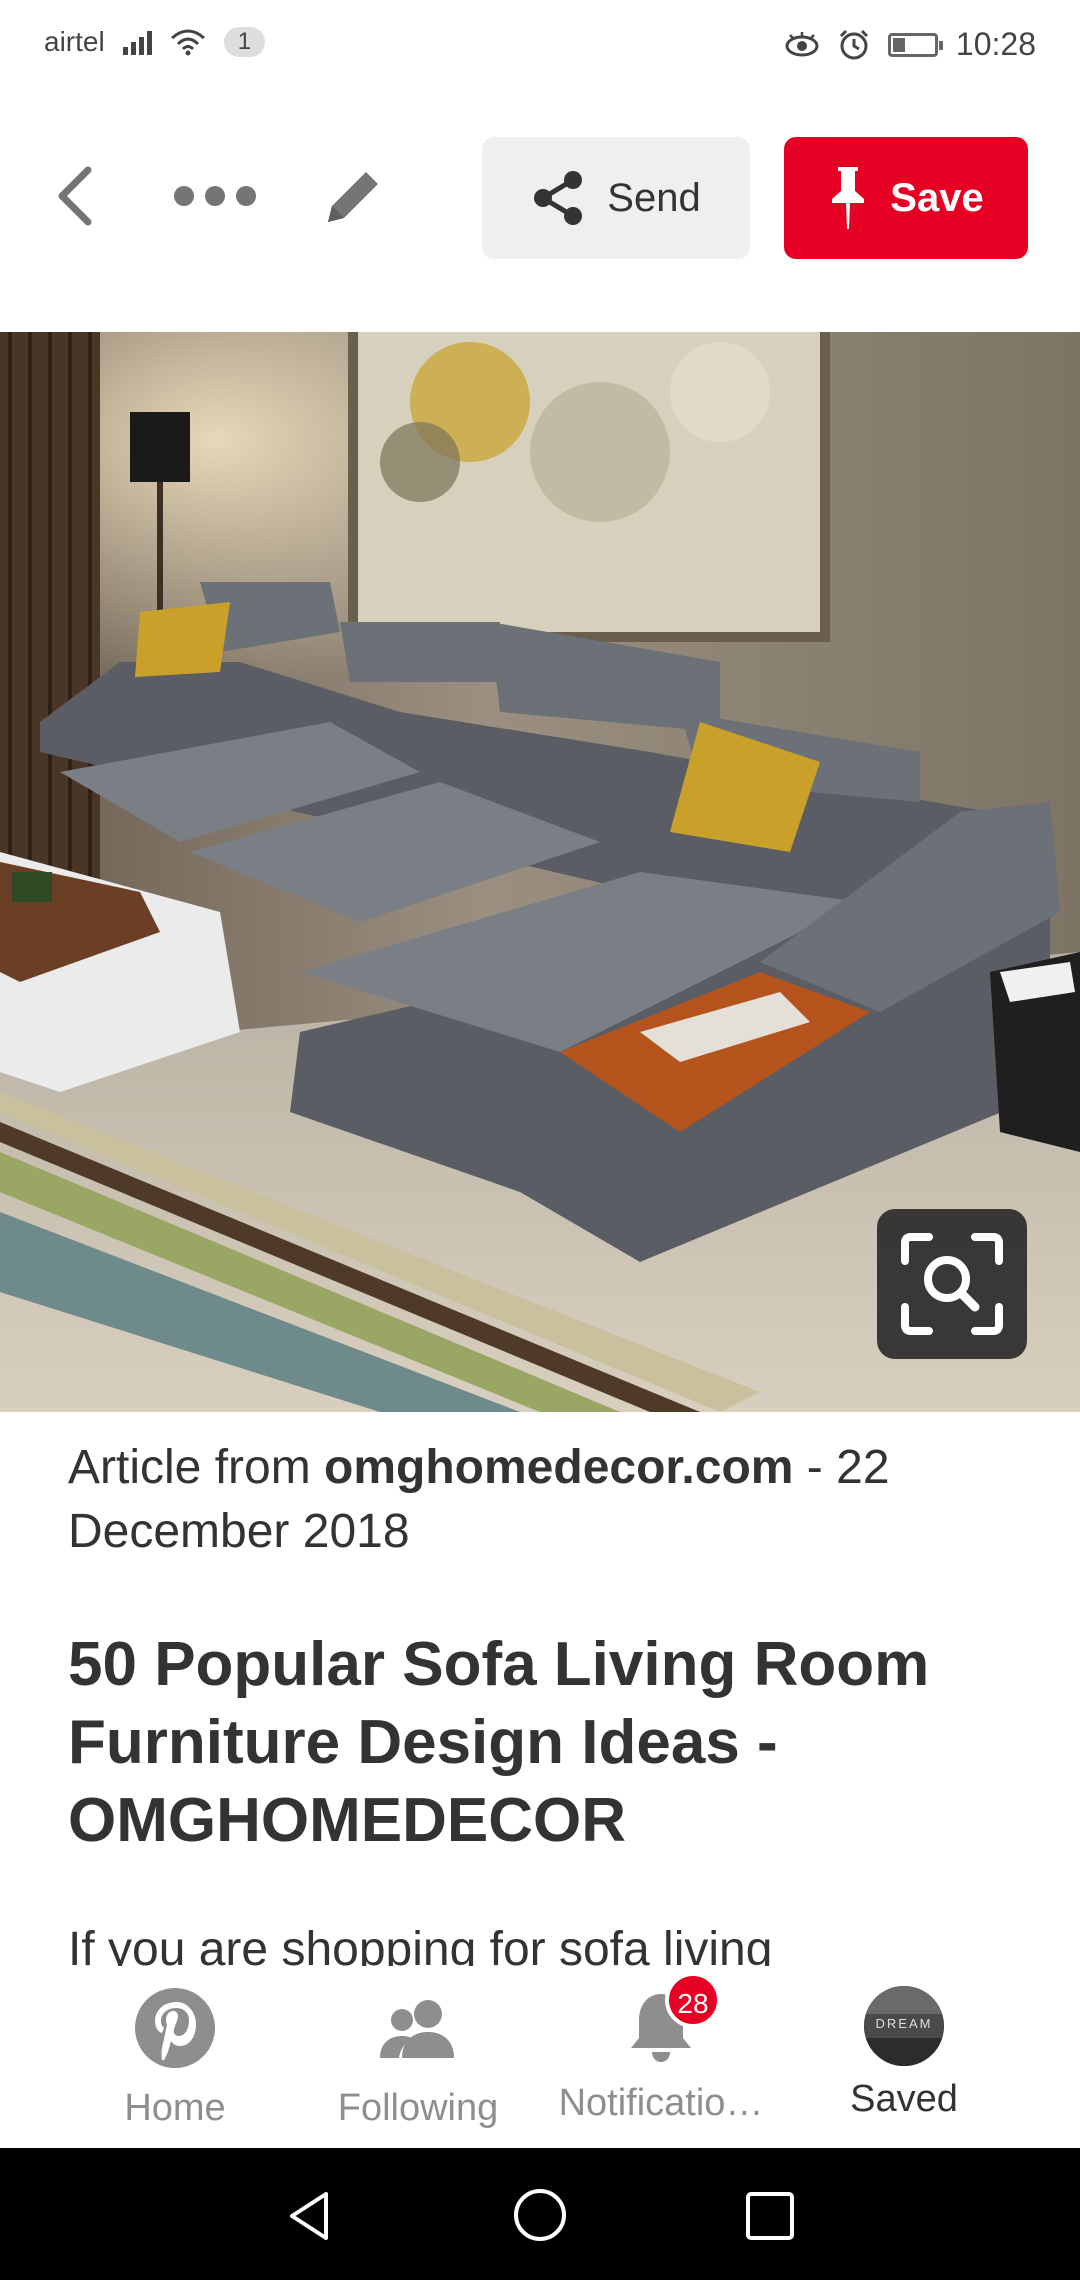 The width and height of the screenshot is (1080, 2280). Describe the element at coordinates (904, 2099) in the screenshot. I see `nav-saved-label: Saved` at that location.